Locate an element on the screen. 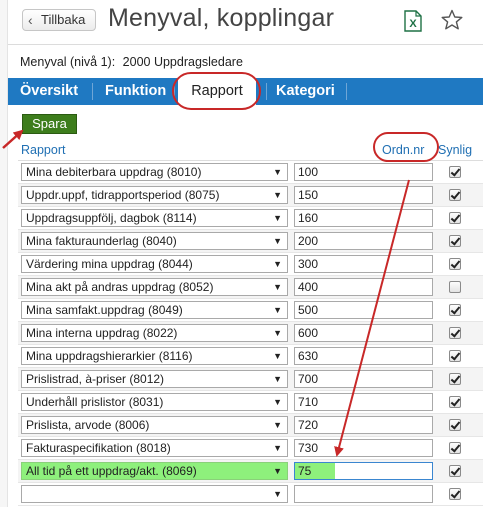  table-row: Mina akt på andras uppdrag (8052) ▼ 400 is located at coordinates (250, 287).